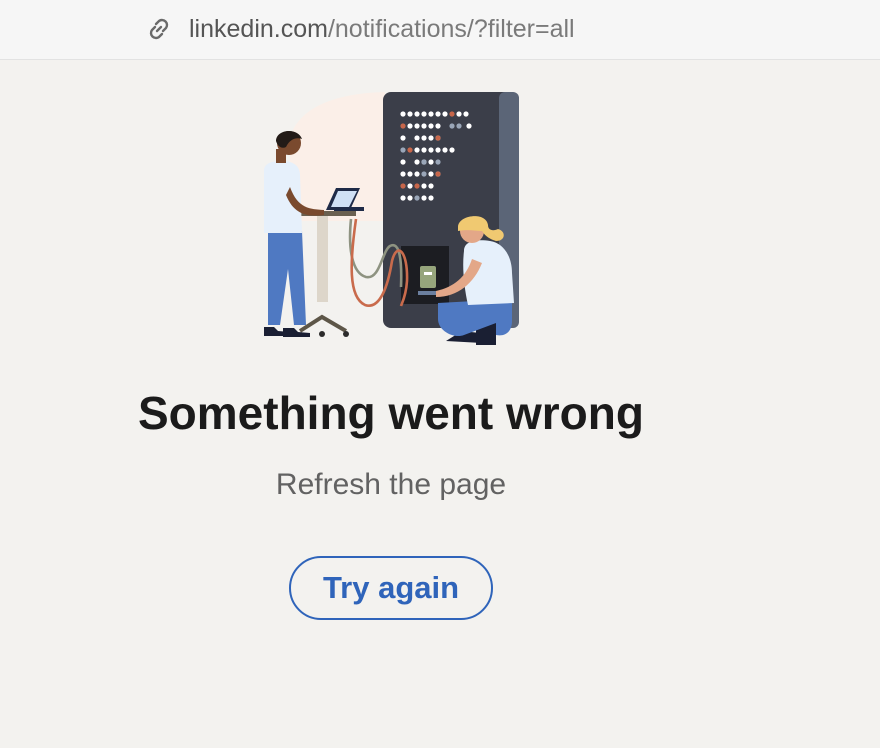 This screenshot has height=748, width=880. Describe the element at coordinates (159, 29) in the screenshot. I see `link-icon` at that location.